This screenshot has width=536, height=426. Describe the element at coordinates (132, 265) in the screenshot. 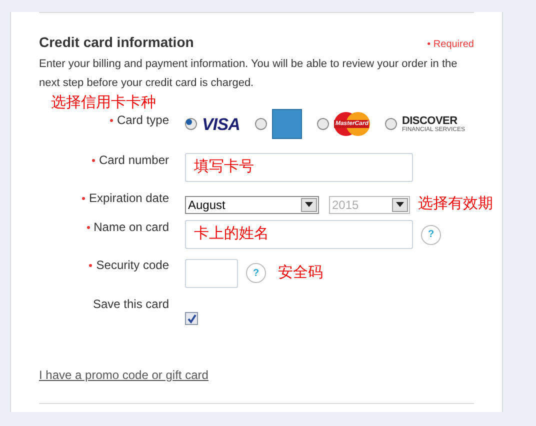

I see `field-label: Security code` at that location.